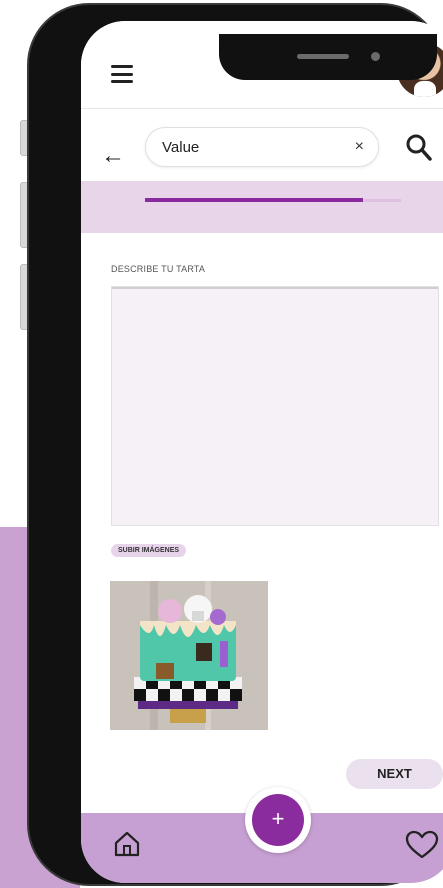  I want to click on add-icon: +, so click(278, 820).